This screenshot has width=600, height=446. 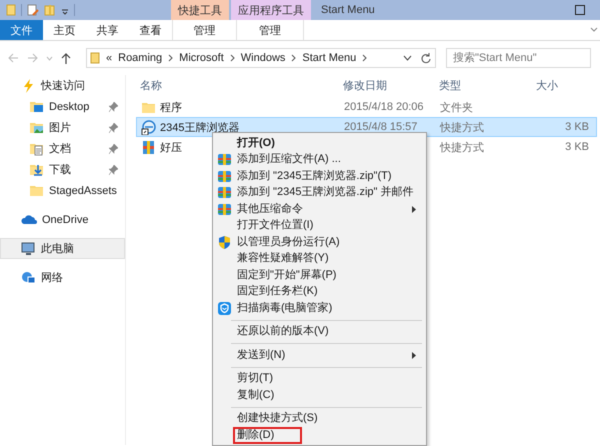 I want to click on context-tab-group-label: 快捷工具, so click(x=200, y=10).